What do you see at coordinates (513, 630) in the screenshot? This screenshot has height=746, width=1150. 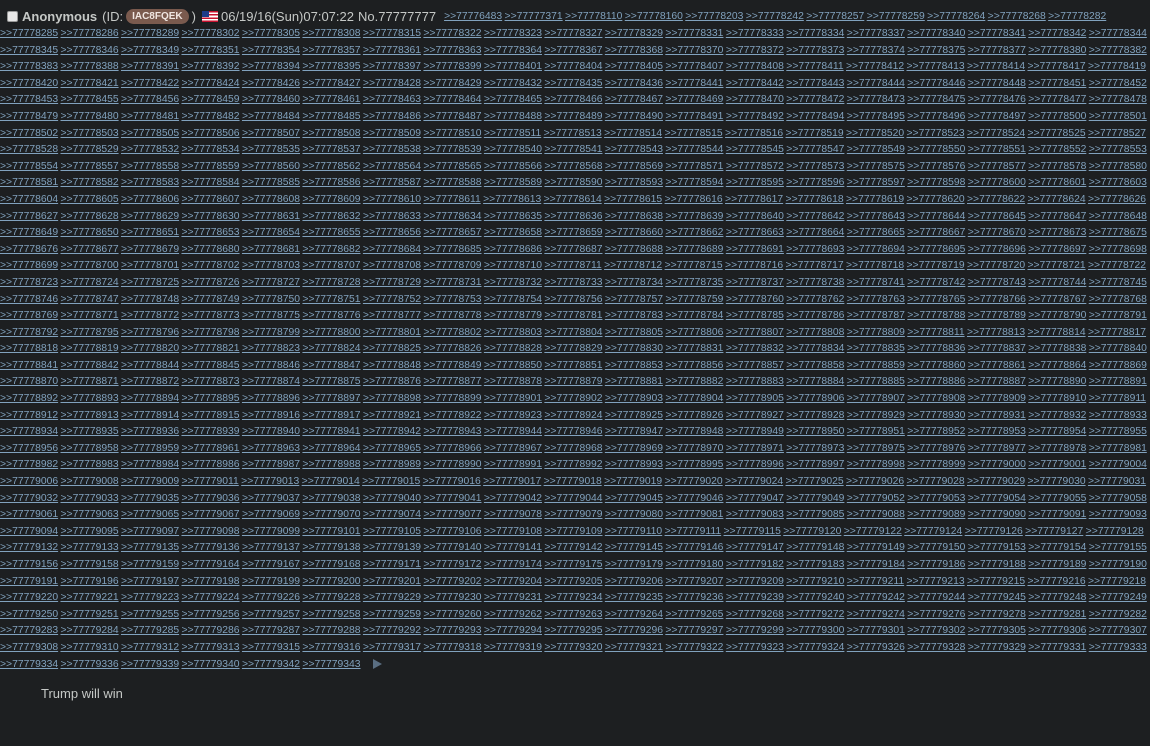 I see `reply-link: >>77779294` at bounding box center [513, 630].